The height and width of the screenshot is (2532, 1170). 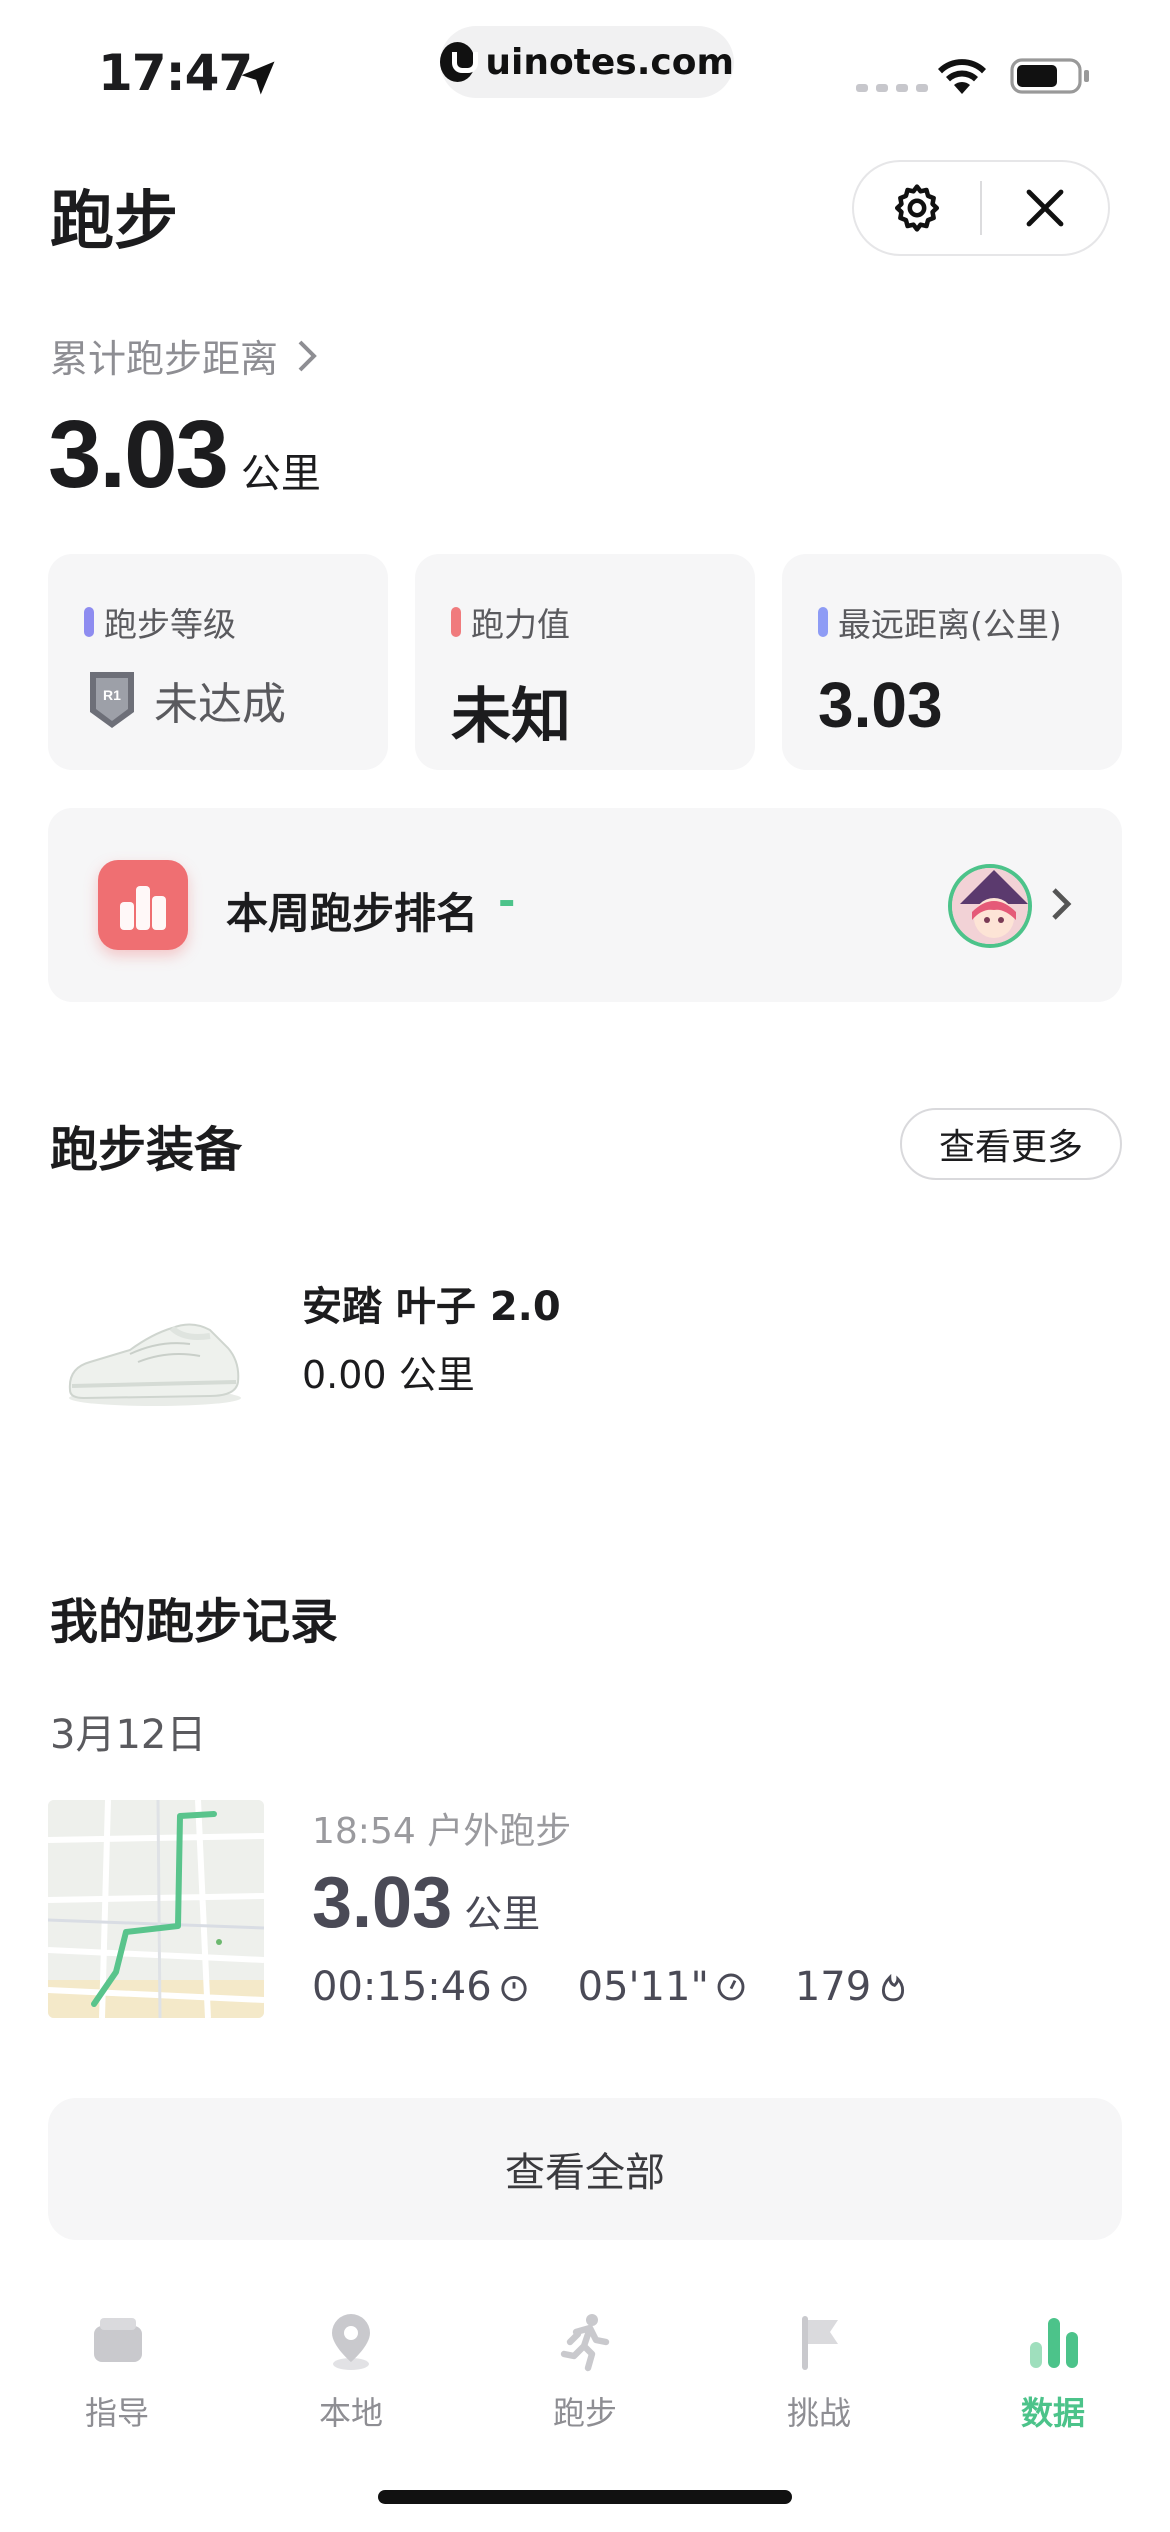 I want to click on settings-button, so click(x=917, y=208).